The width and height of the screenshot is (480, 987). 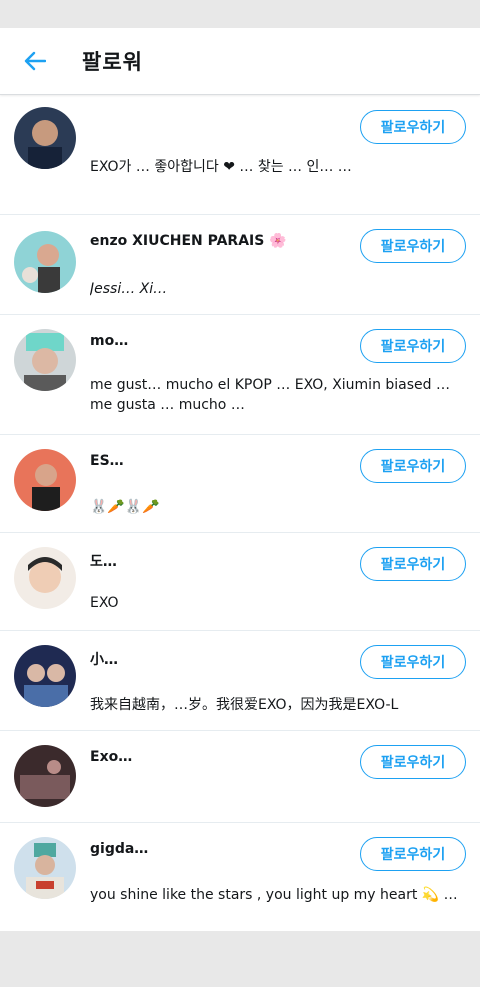 I want to click on page-title: 팔로워, so click(x=112, y=62).